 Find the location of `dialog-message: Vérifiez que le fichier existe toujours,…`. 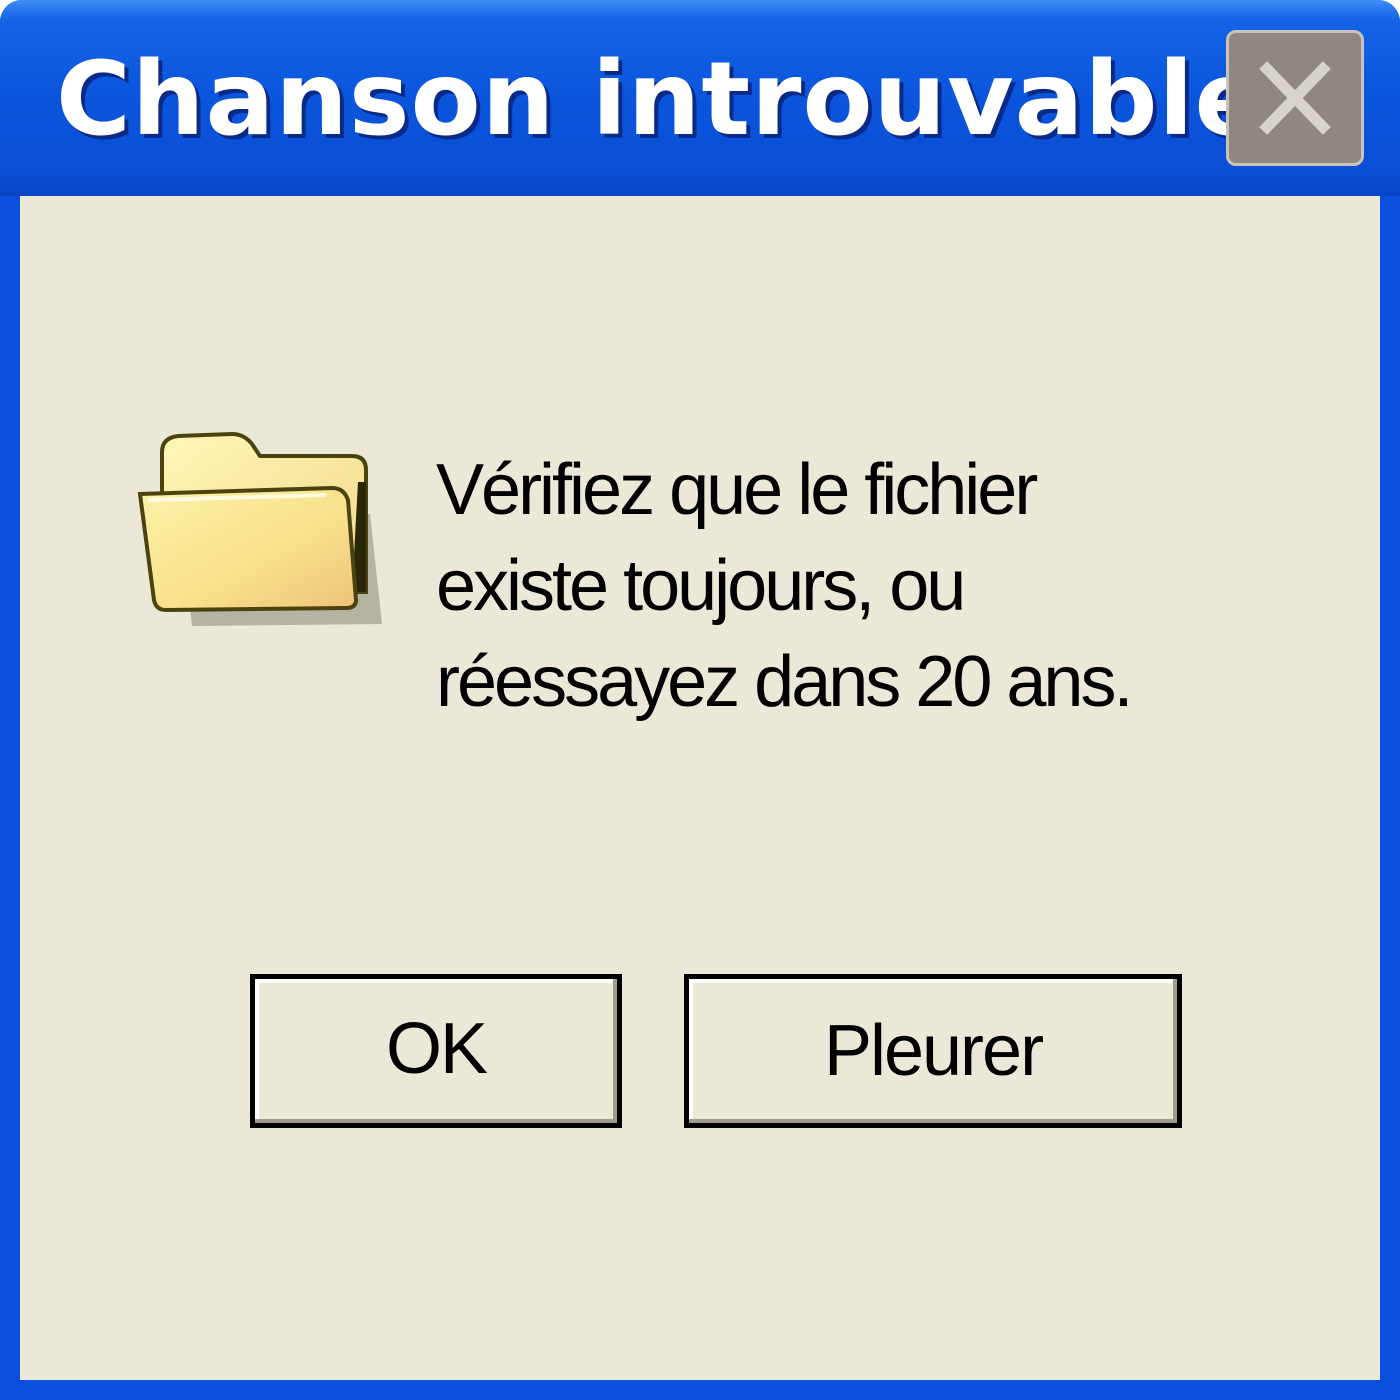

dialog-message: Vérifiez que le fichier existe toujours,… is located at coordinates (886, 586).